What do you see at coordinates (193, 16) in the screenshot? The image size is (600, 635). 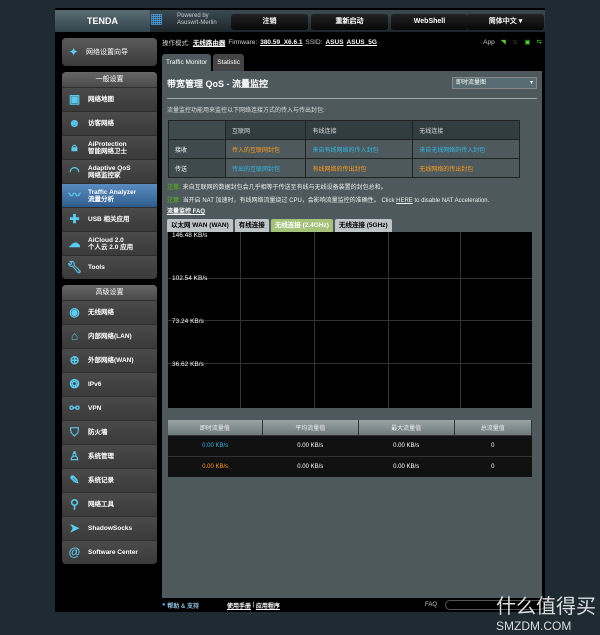 I see `powered-by-label: Powered by` at bounding box center [193, 16].